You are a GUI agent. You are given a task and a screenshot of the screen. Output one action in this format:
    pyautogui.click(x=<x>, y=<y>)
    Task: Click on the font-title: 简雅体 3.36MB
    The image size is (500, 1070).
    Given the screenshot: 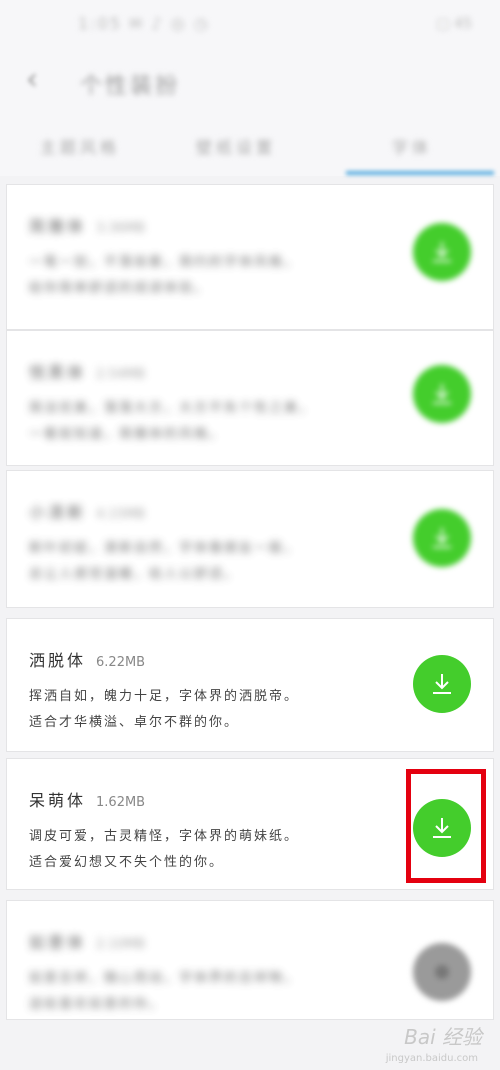 What is the action you would take?
    pyautogui.click(x=87, y=225)
    